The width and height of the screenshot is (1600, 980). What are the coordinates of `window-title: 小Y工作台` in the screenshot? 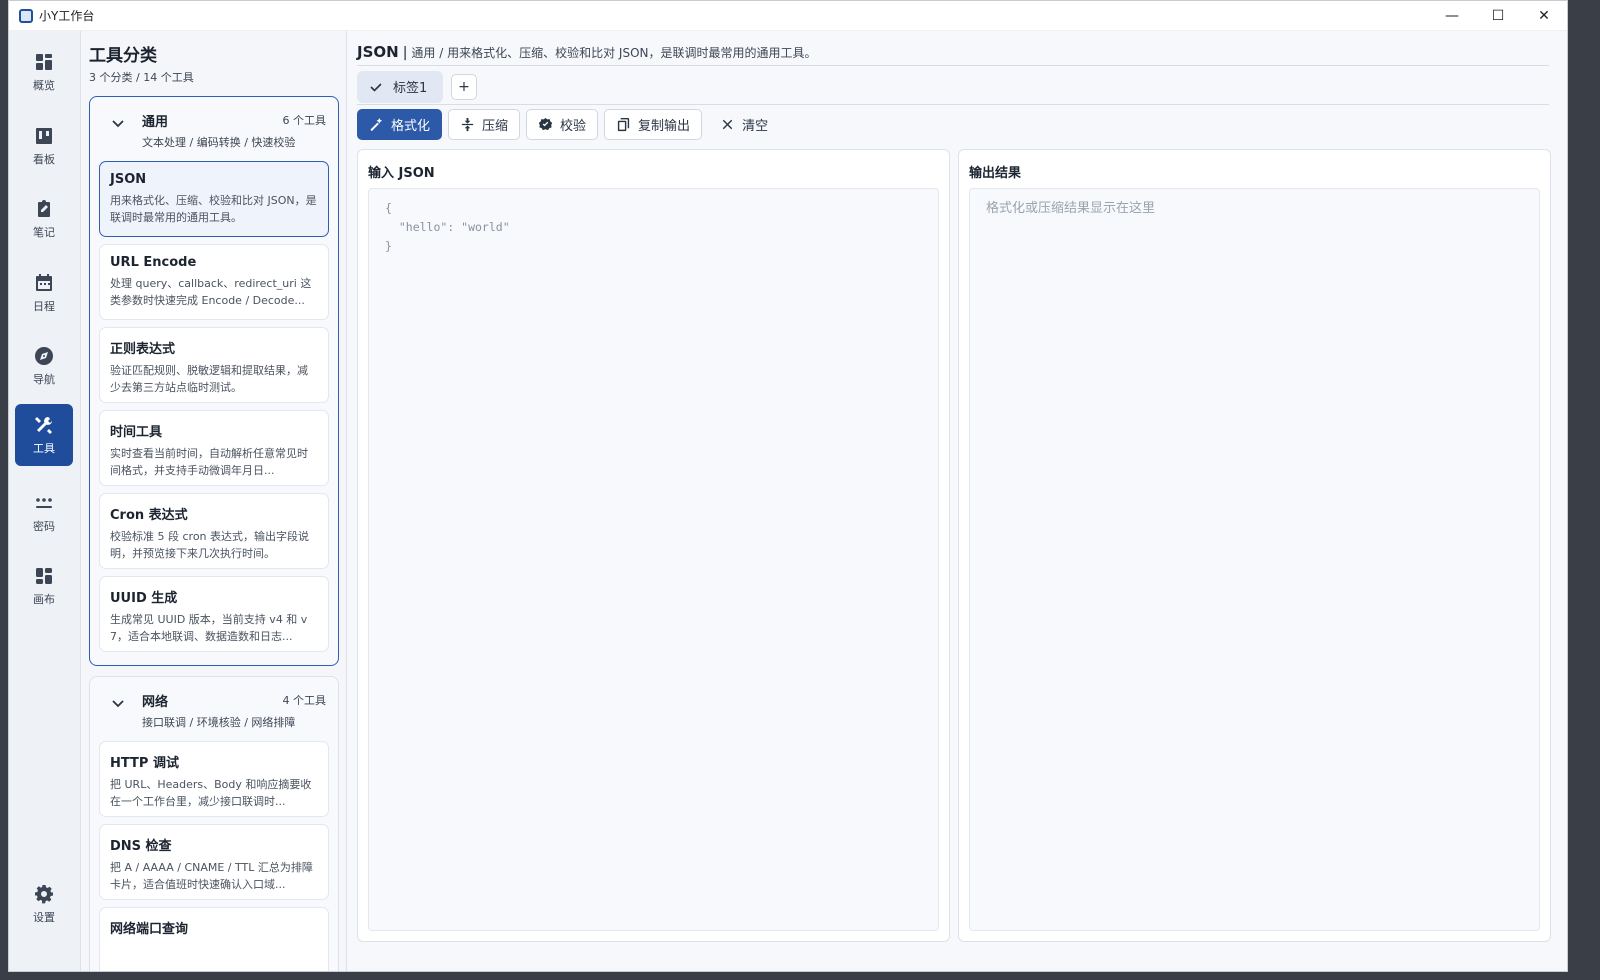 It's located at (67, 16).